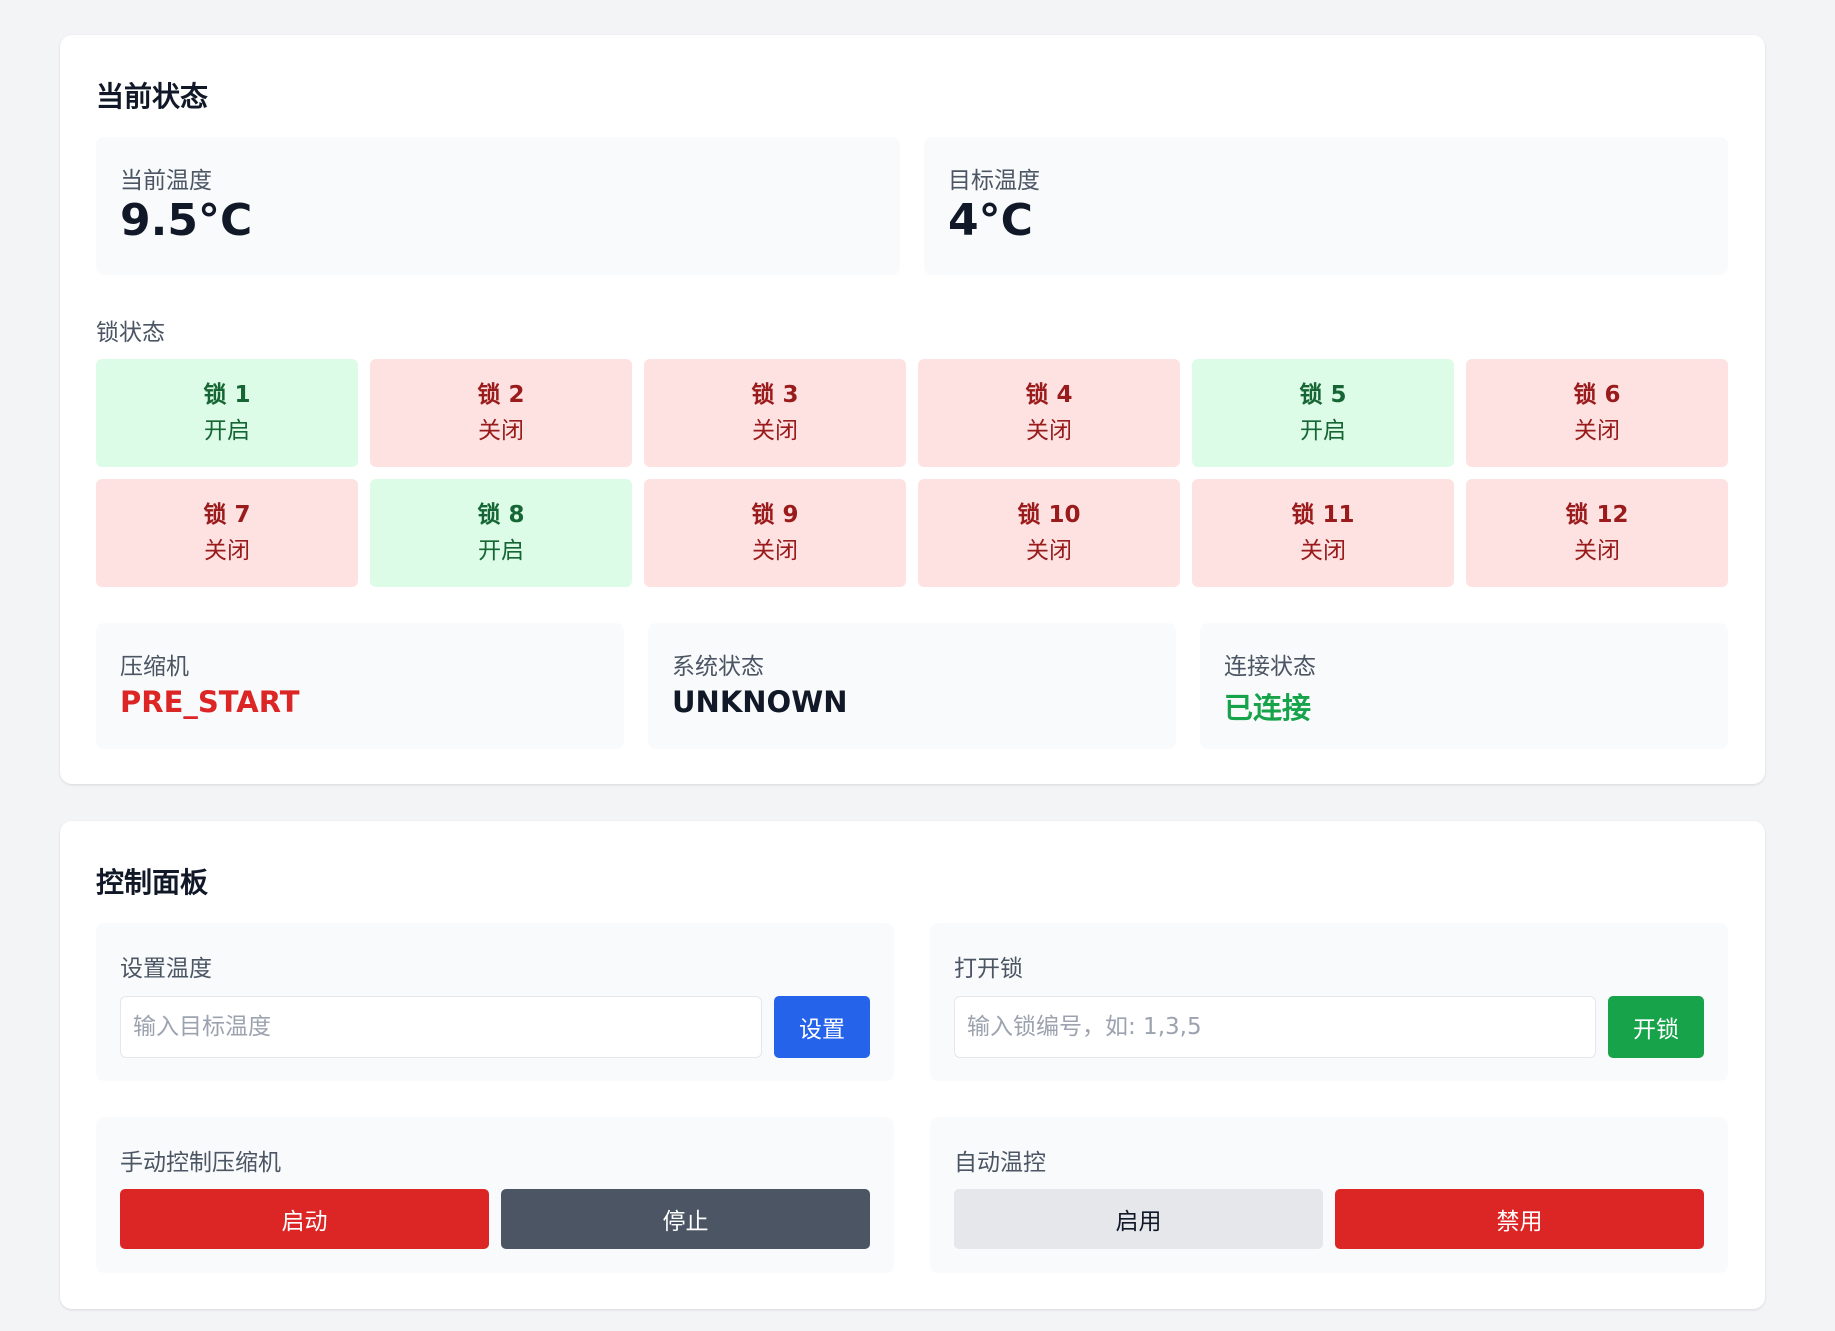 The height and width of the screenshot is (1331, 1835). I want to click on manual-compressor-panel: 手动控制压缩机 启动 停止, so click(495, 1195).